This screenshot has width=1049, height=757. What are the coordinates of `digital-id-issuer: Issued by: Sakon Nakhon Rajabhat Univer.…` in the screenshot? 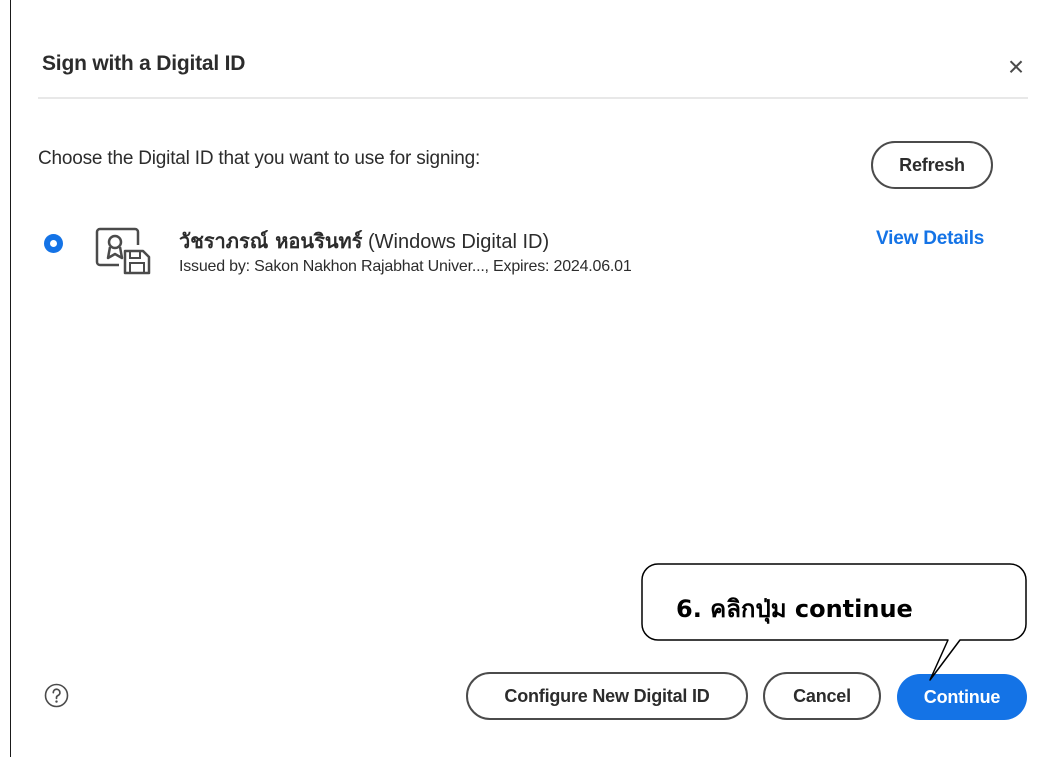 It's located at (405, 266).